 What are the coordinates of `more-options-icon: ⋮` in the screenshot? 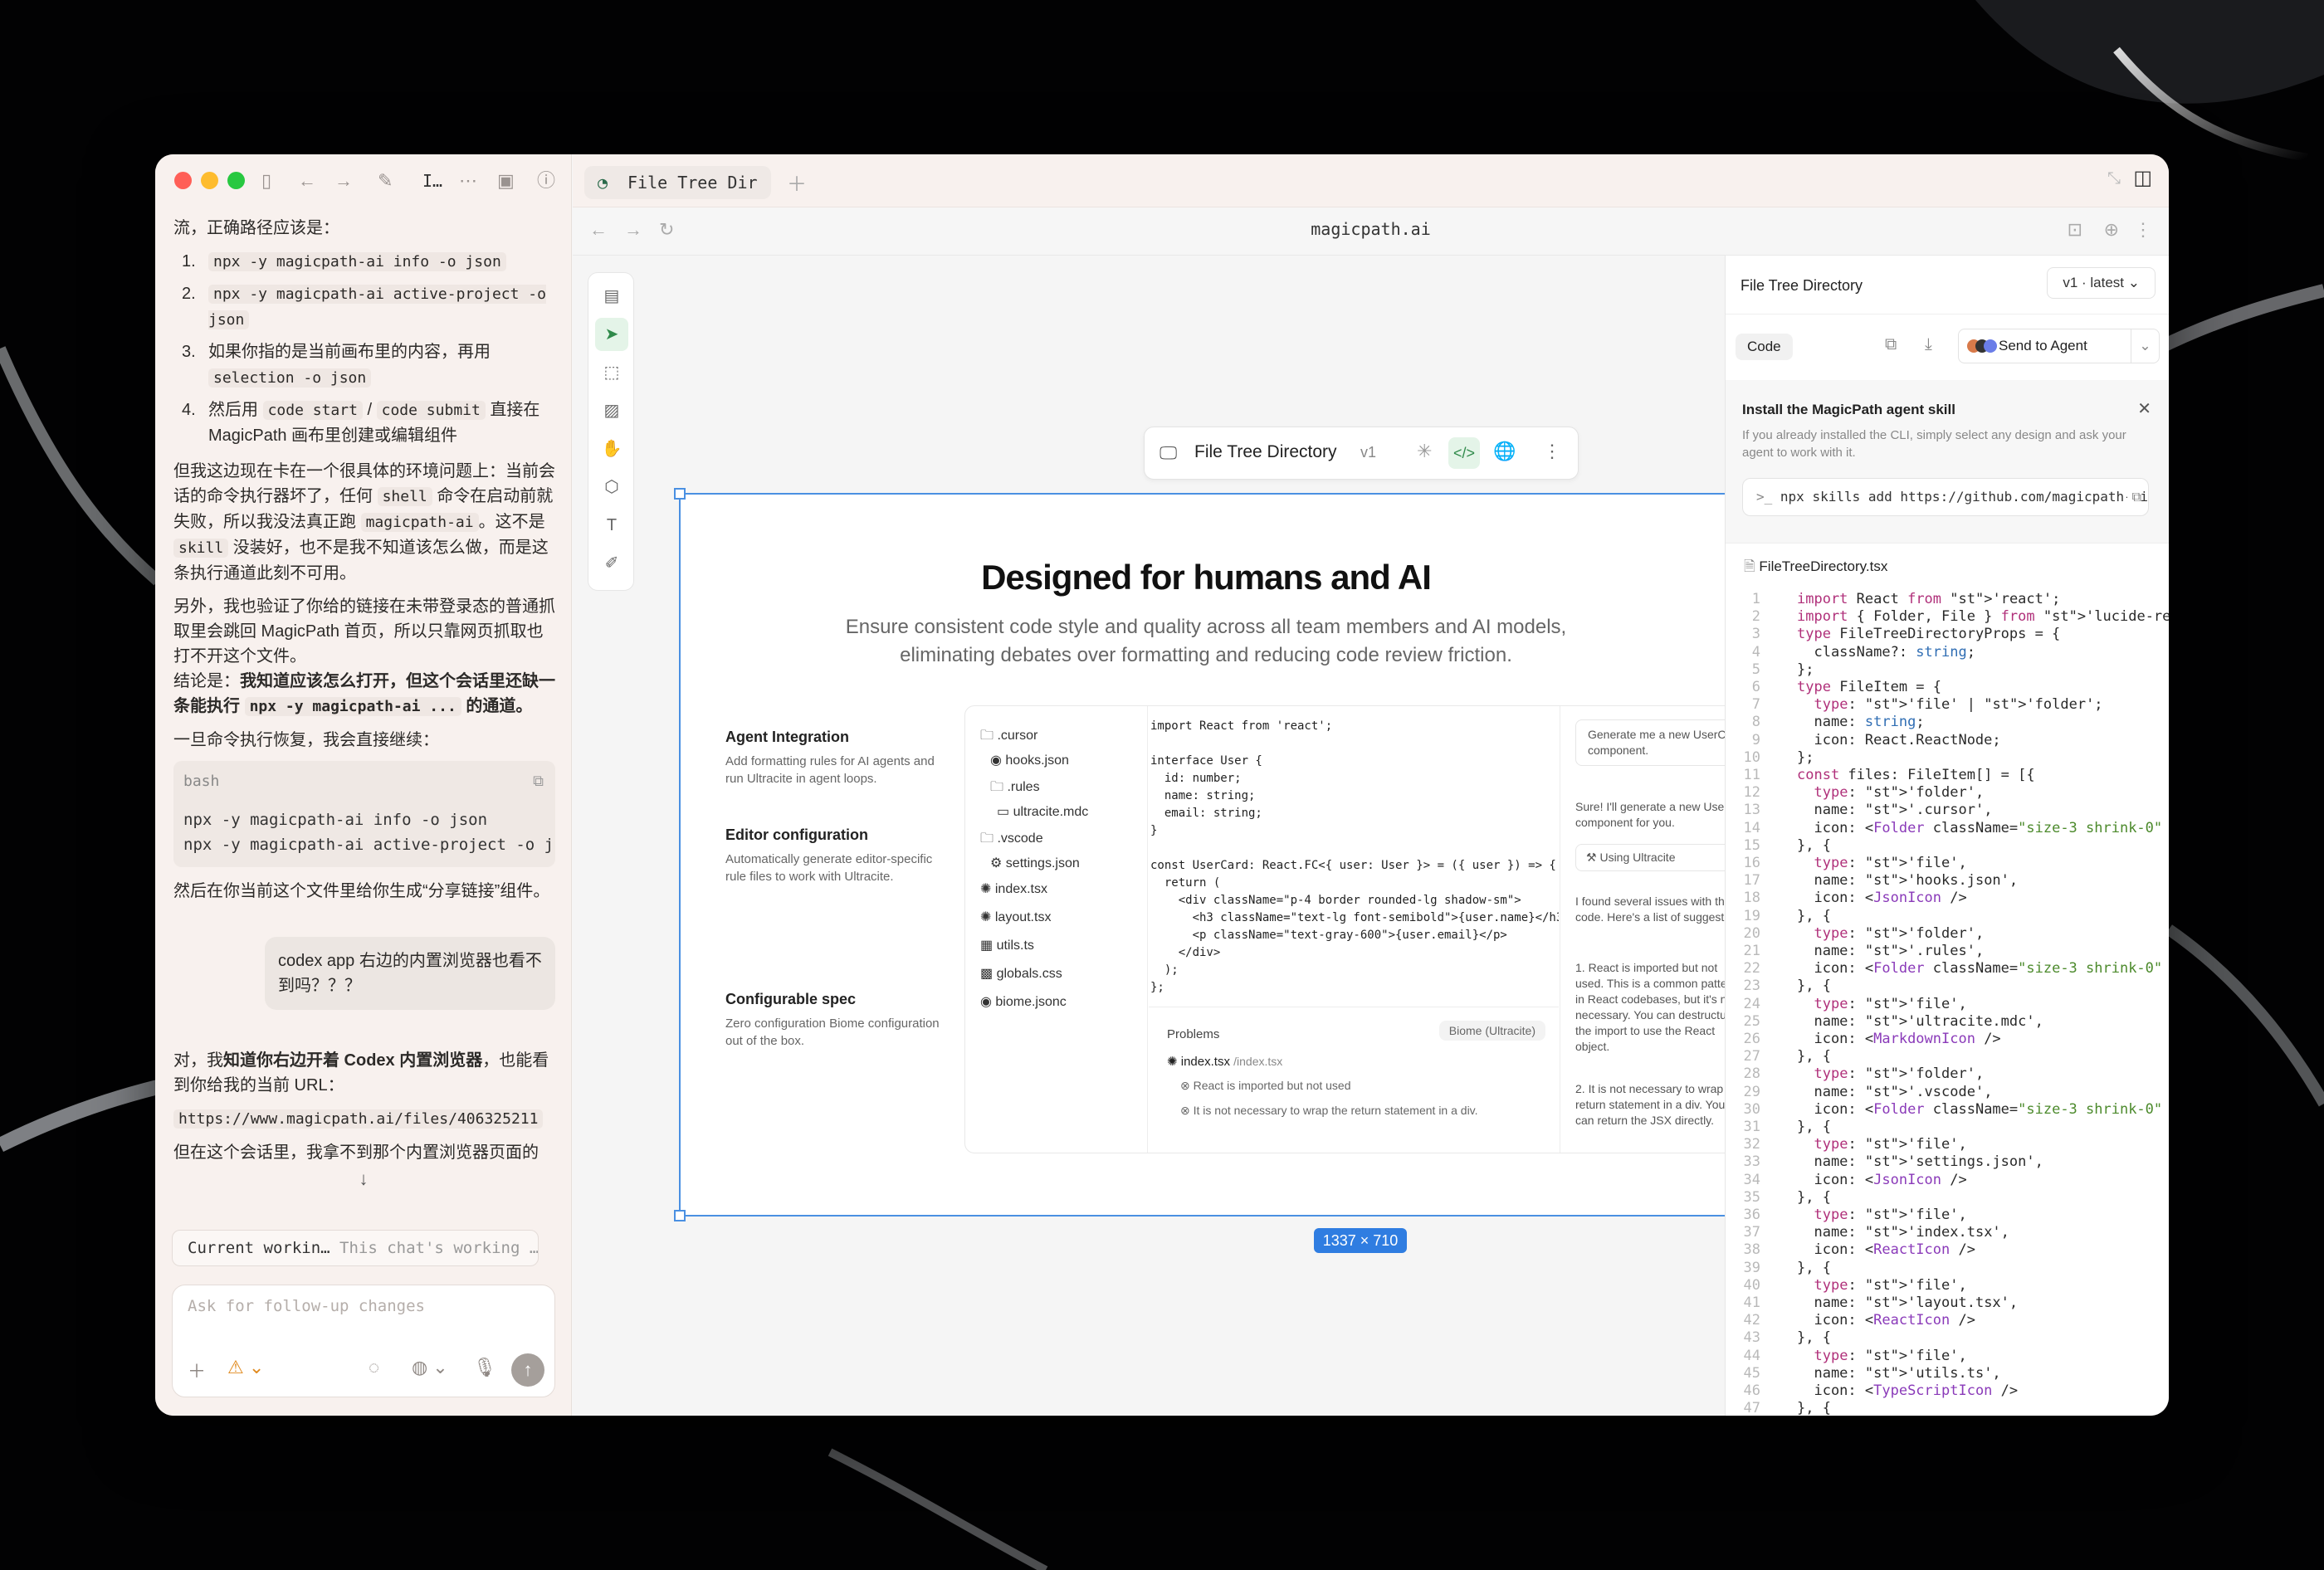 It's located at (1552, 451).